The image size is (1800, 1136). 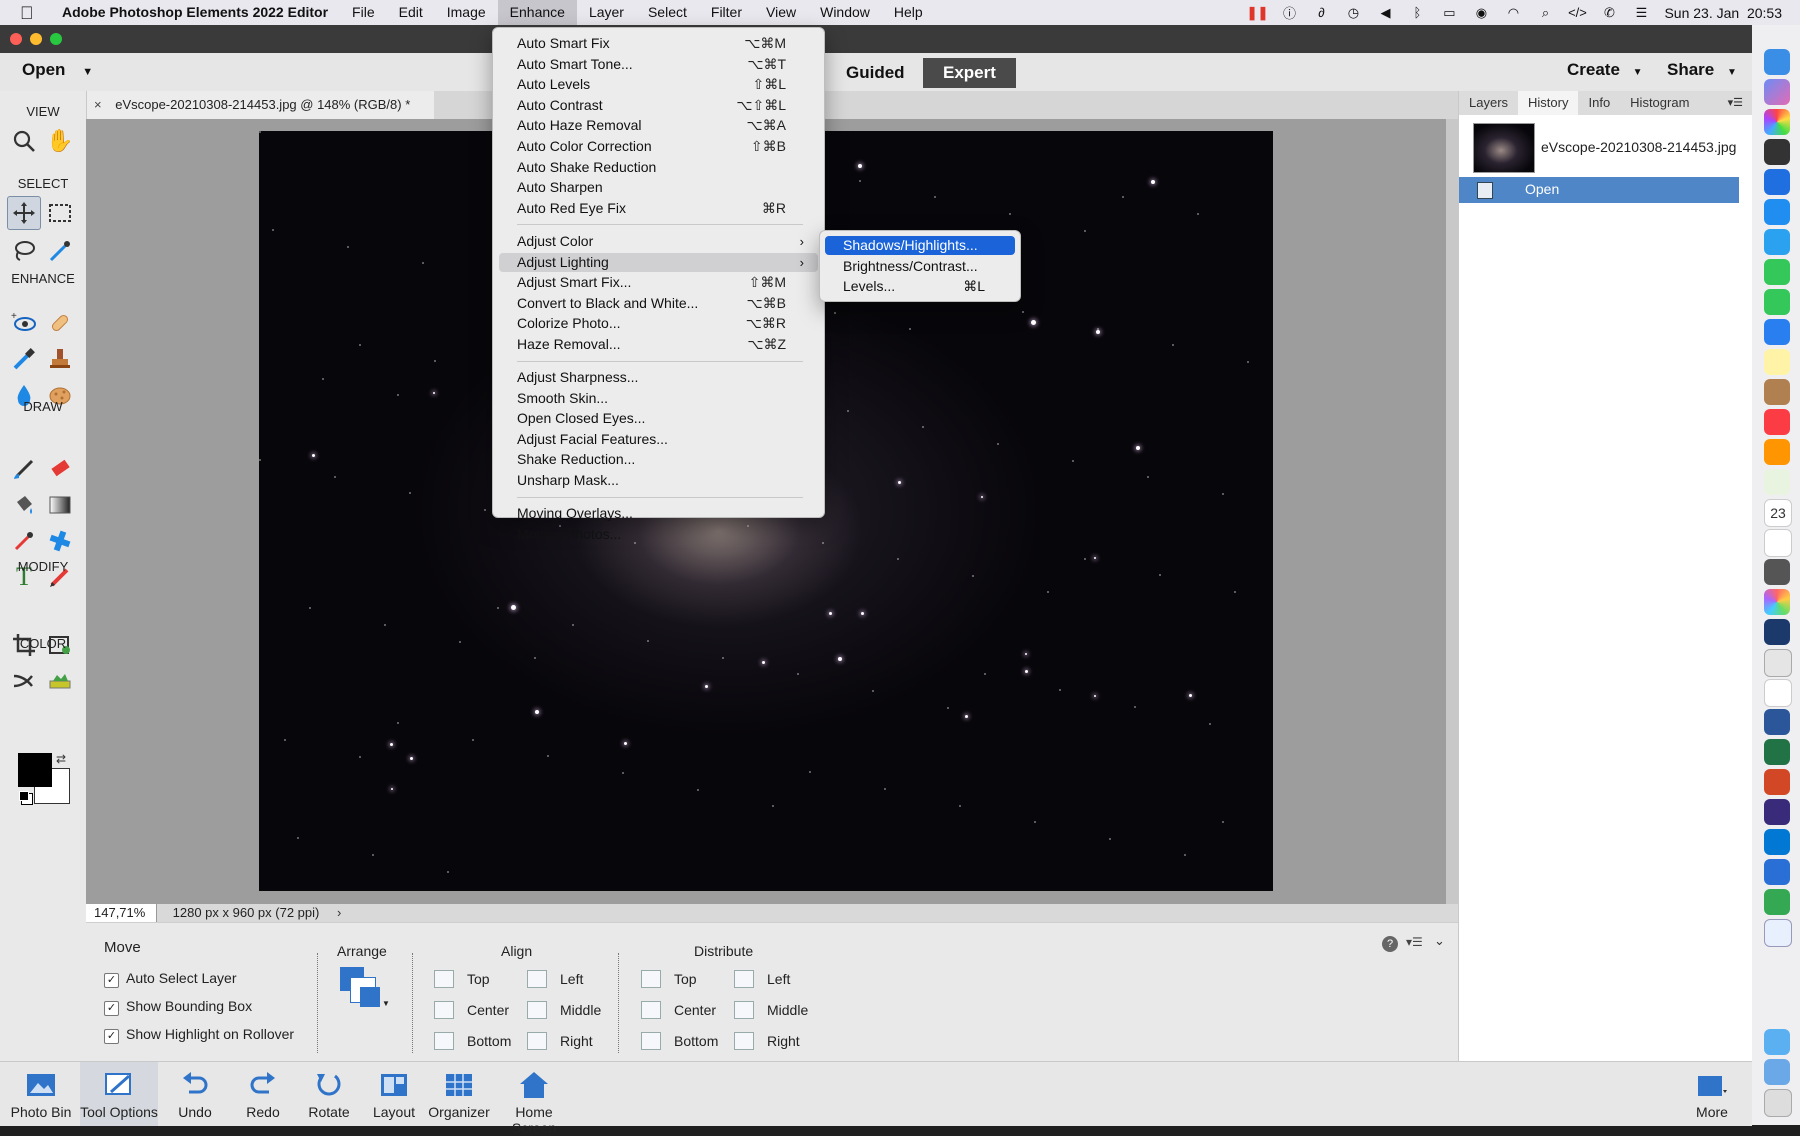 What do you see at coordinates (1777, 332) in the screenshot?
I see `mail-icon` at bounding box center [1777, 332].